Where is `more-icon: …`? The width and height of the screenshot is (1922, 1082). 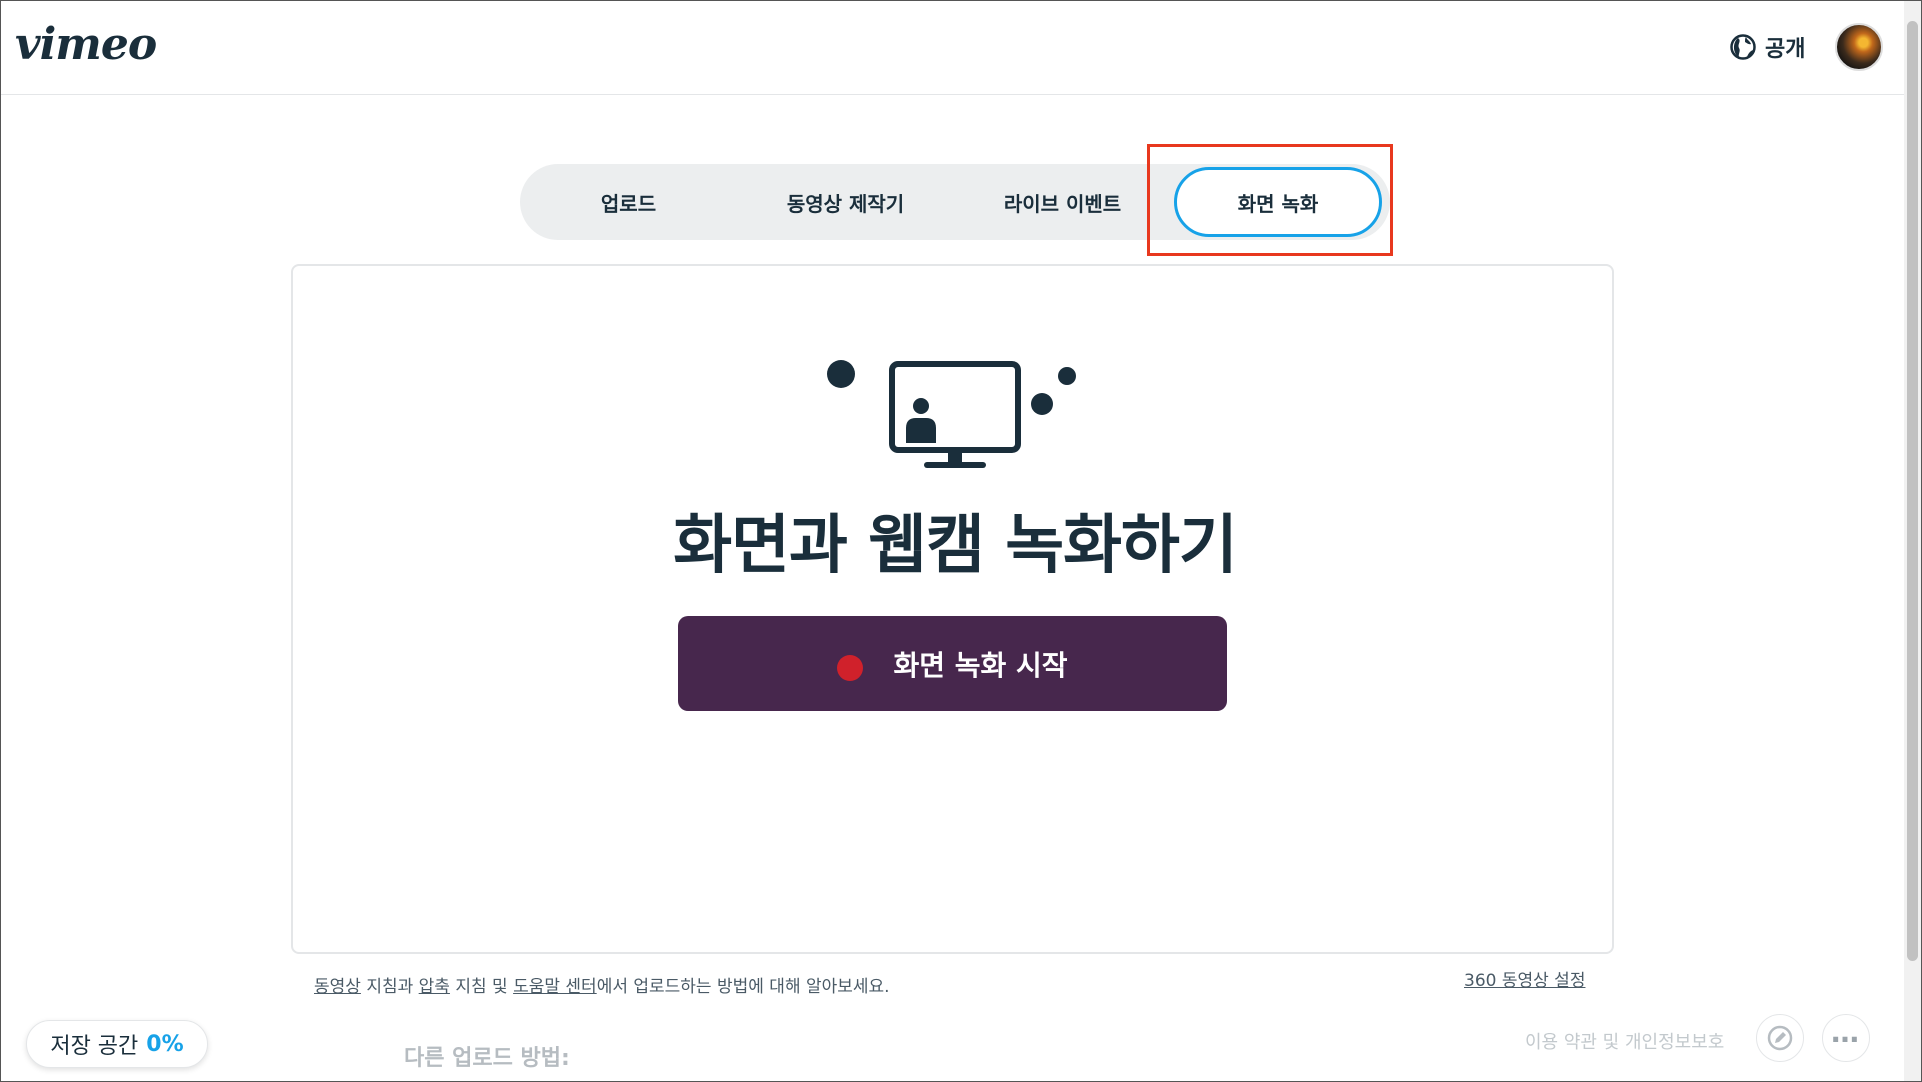
more-icon: … is located at coordinates (1846, 1032).